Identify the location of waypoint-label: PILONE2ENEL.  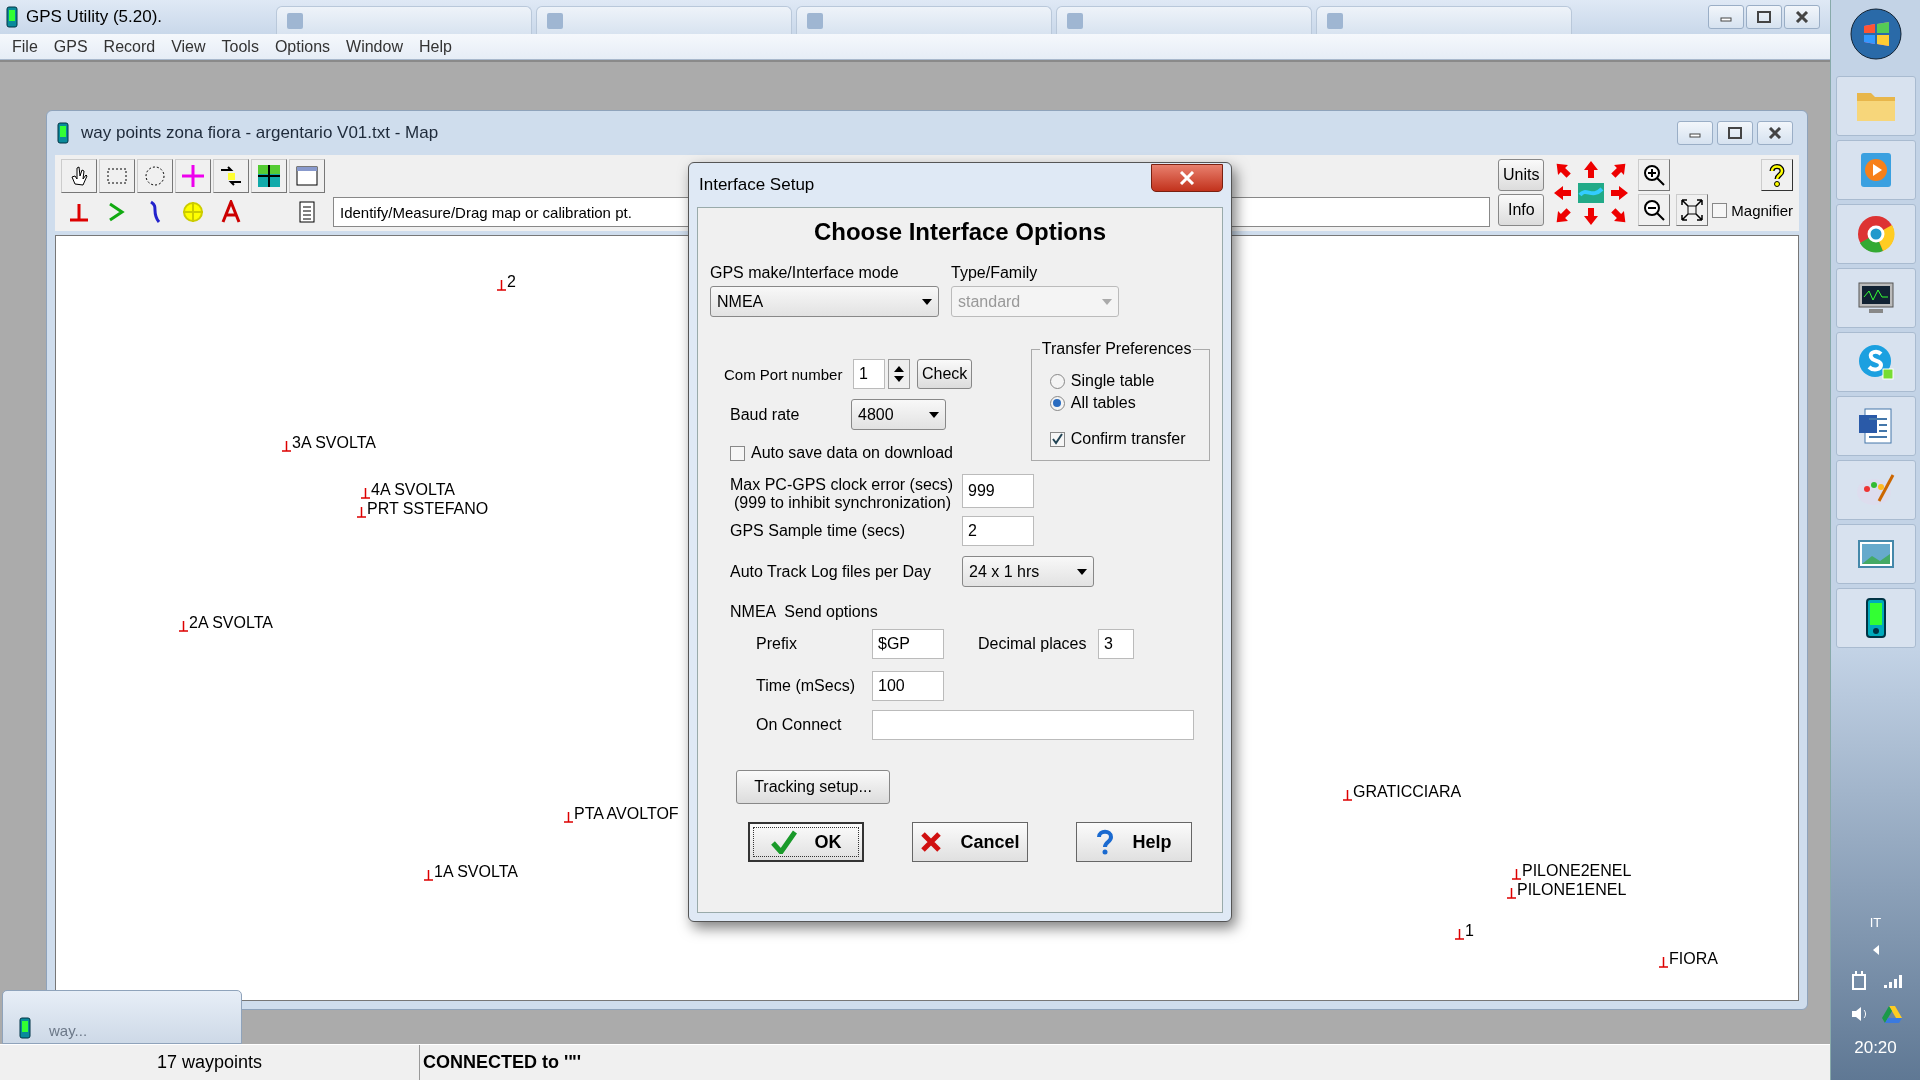
(1577, 871).